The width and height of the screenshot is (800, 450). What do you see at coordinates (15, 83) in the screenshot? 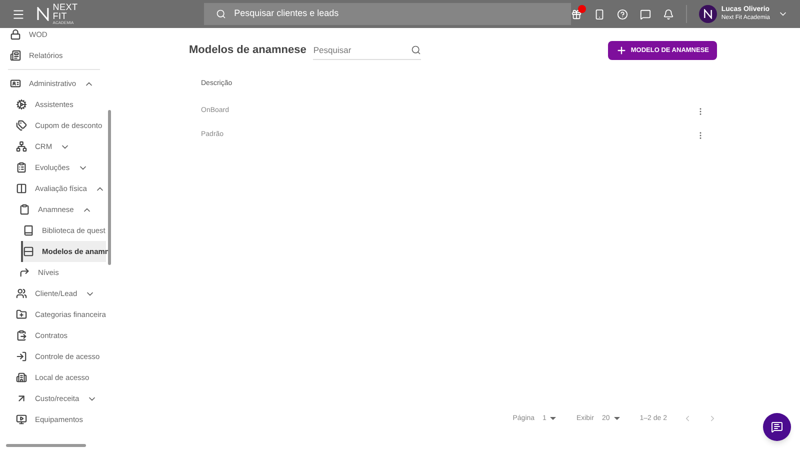
I see `id-card-icon` at bounding box center [15, 83].